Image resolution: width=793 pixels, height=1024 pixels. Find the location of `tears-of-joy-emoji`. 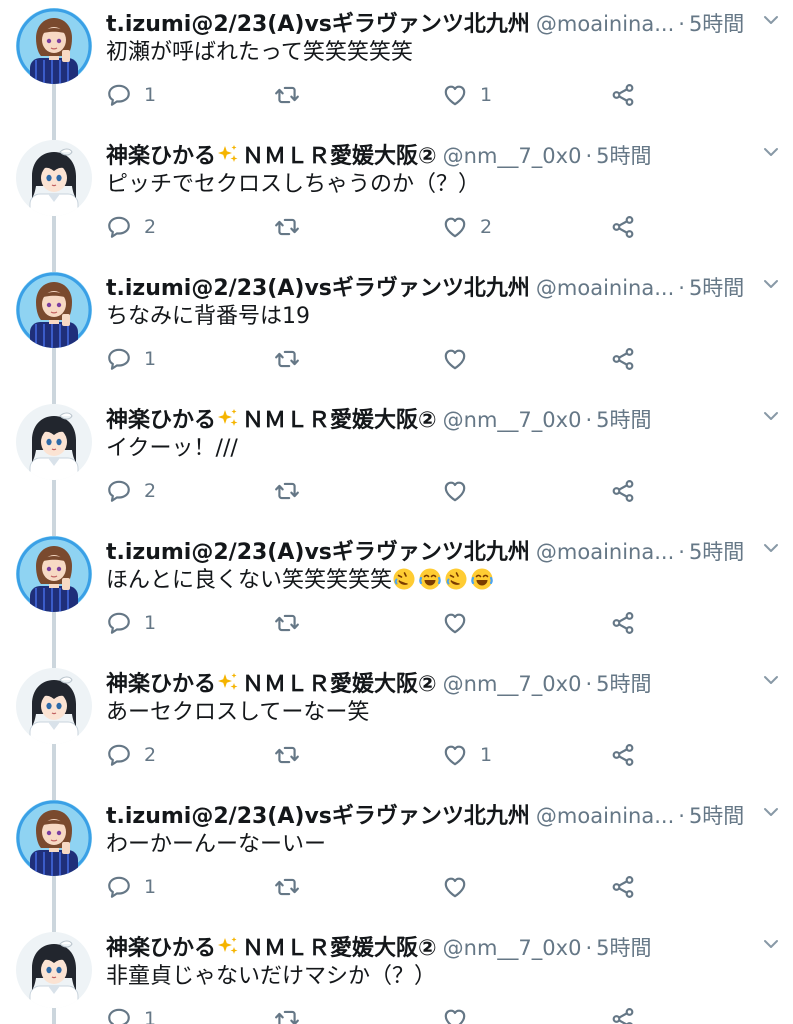

tears-of-joy-emoji is located at coordinates (482, 579).